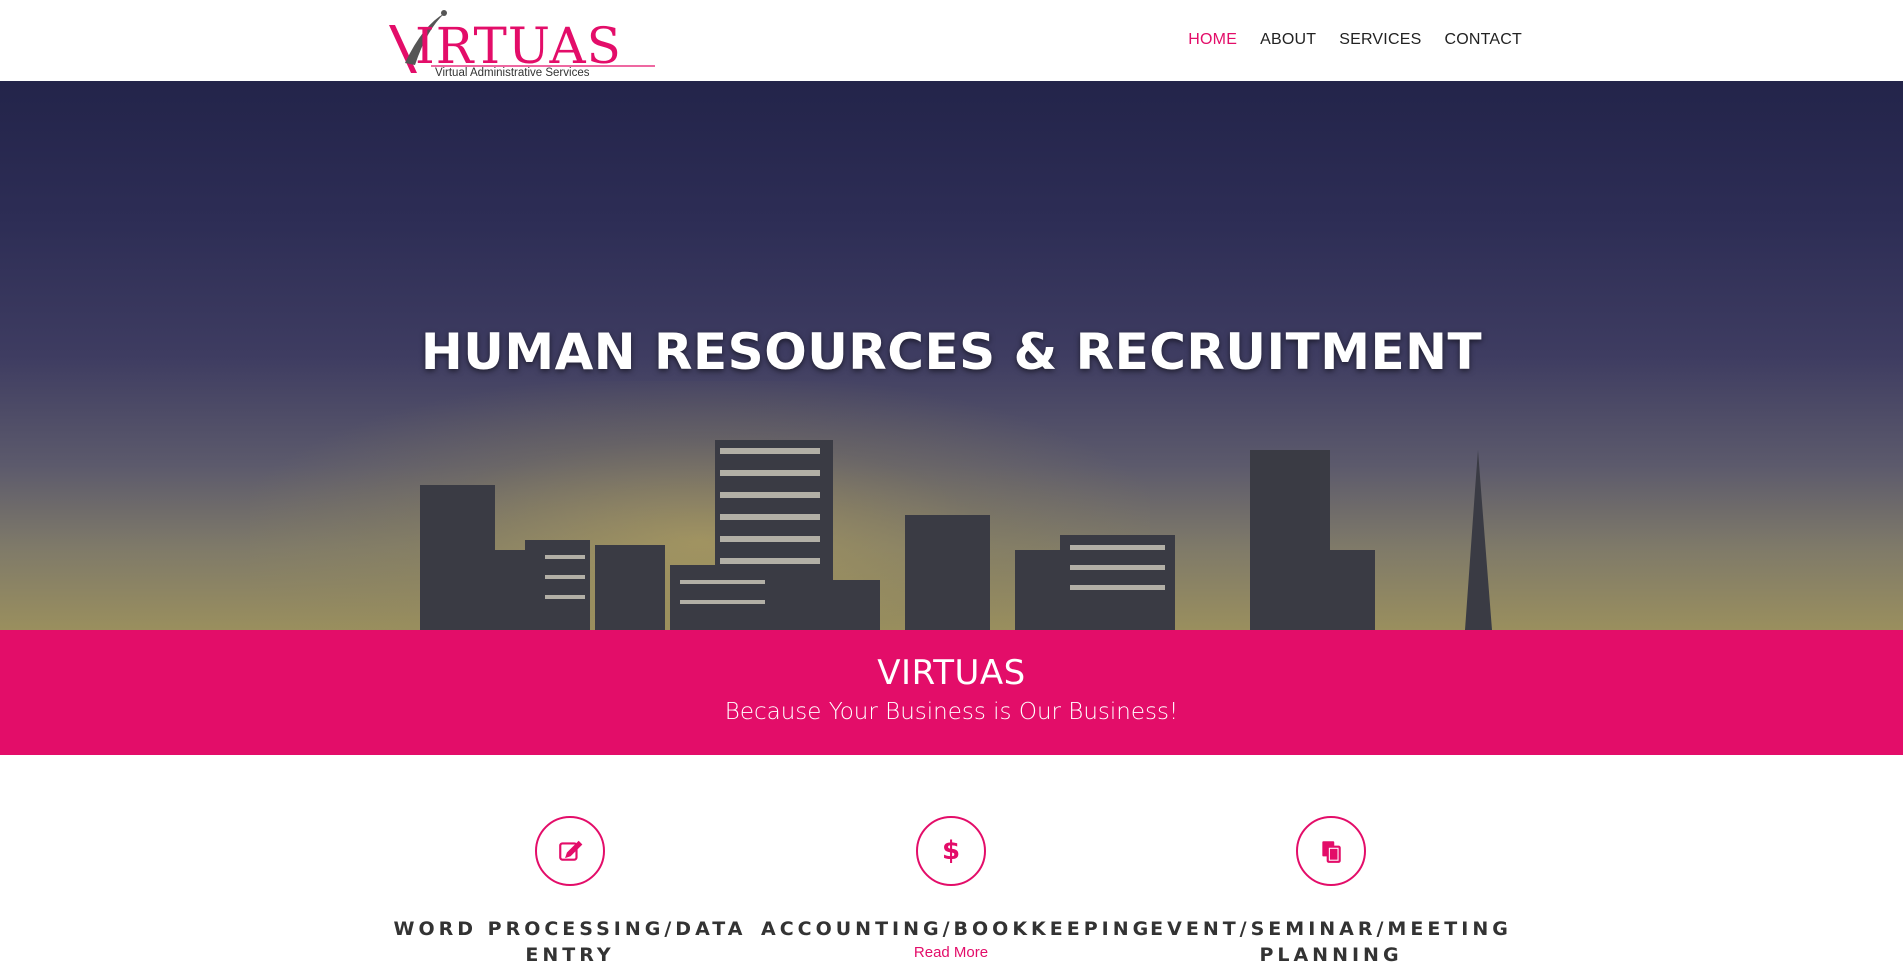 This screenshot has width=1903, height=968. Describe the element at coordinates (1331, 955) in the screenshot. I see `service-title-line2: PLANNING` at that location.